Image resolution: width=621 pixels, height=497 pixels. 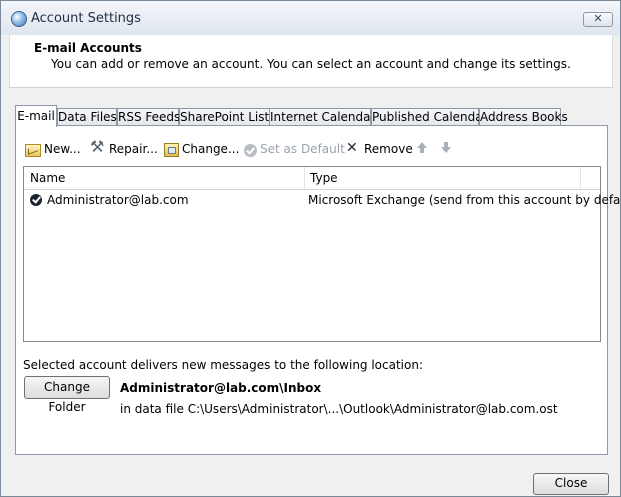 I want to click on new-mail-icon, so click(x=33, y=150).